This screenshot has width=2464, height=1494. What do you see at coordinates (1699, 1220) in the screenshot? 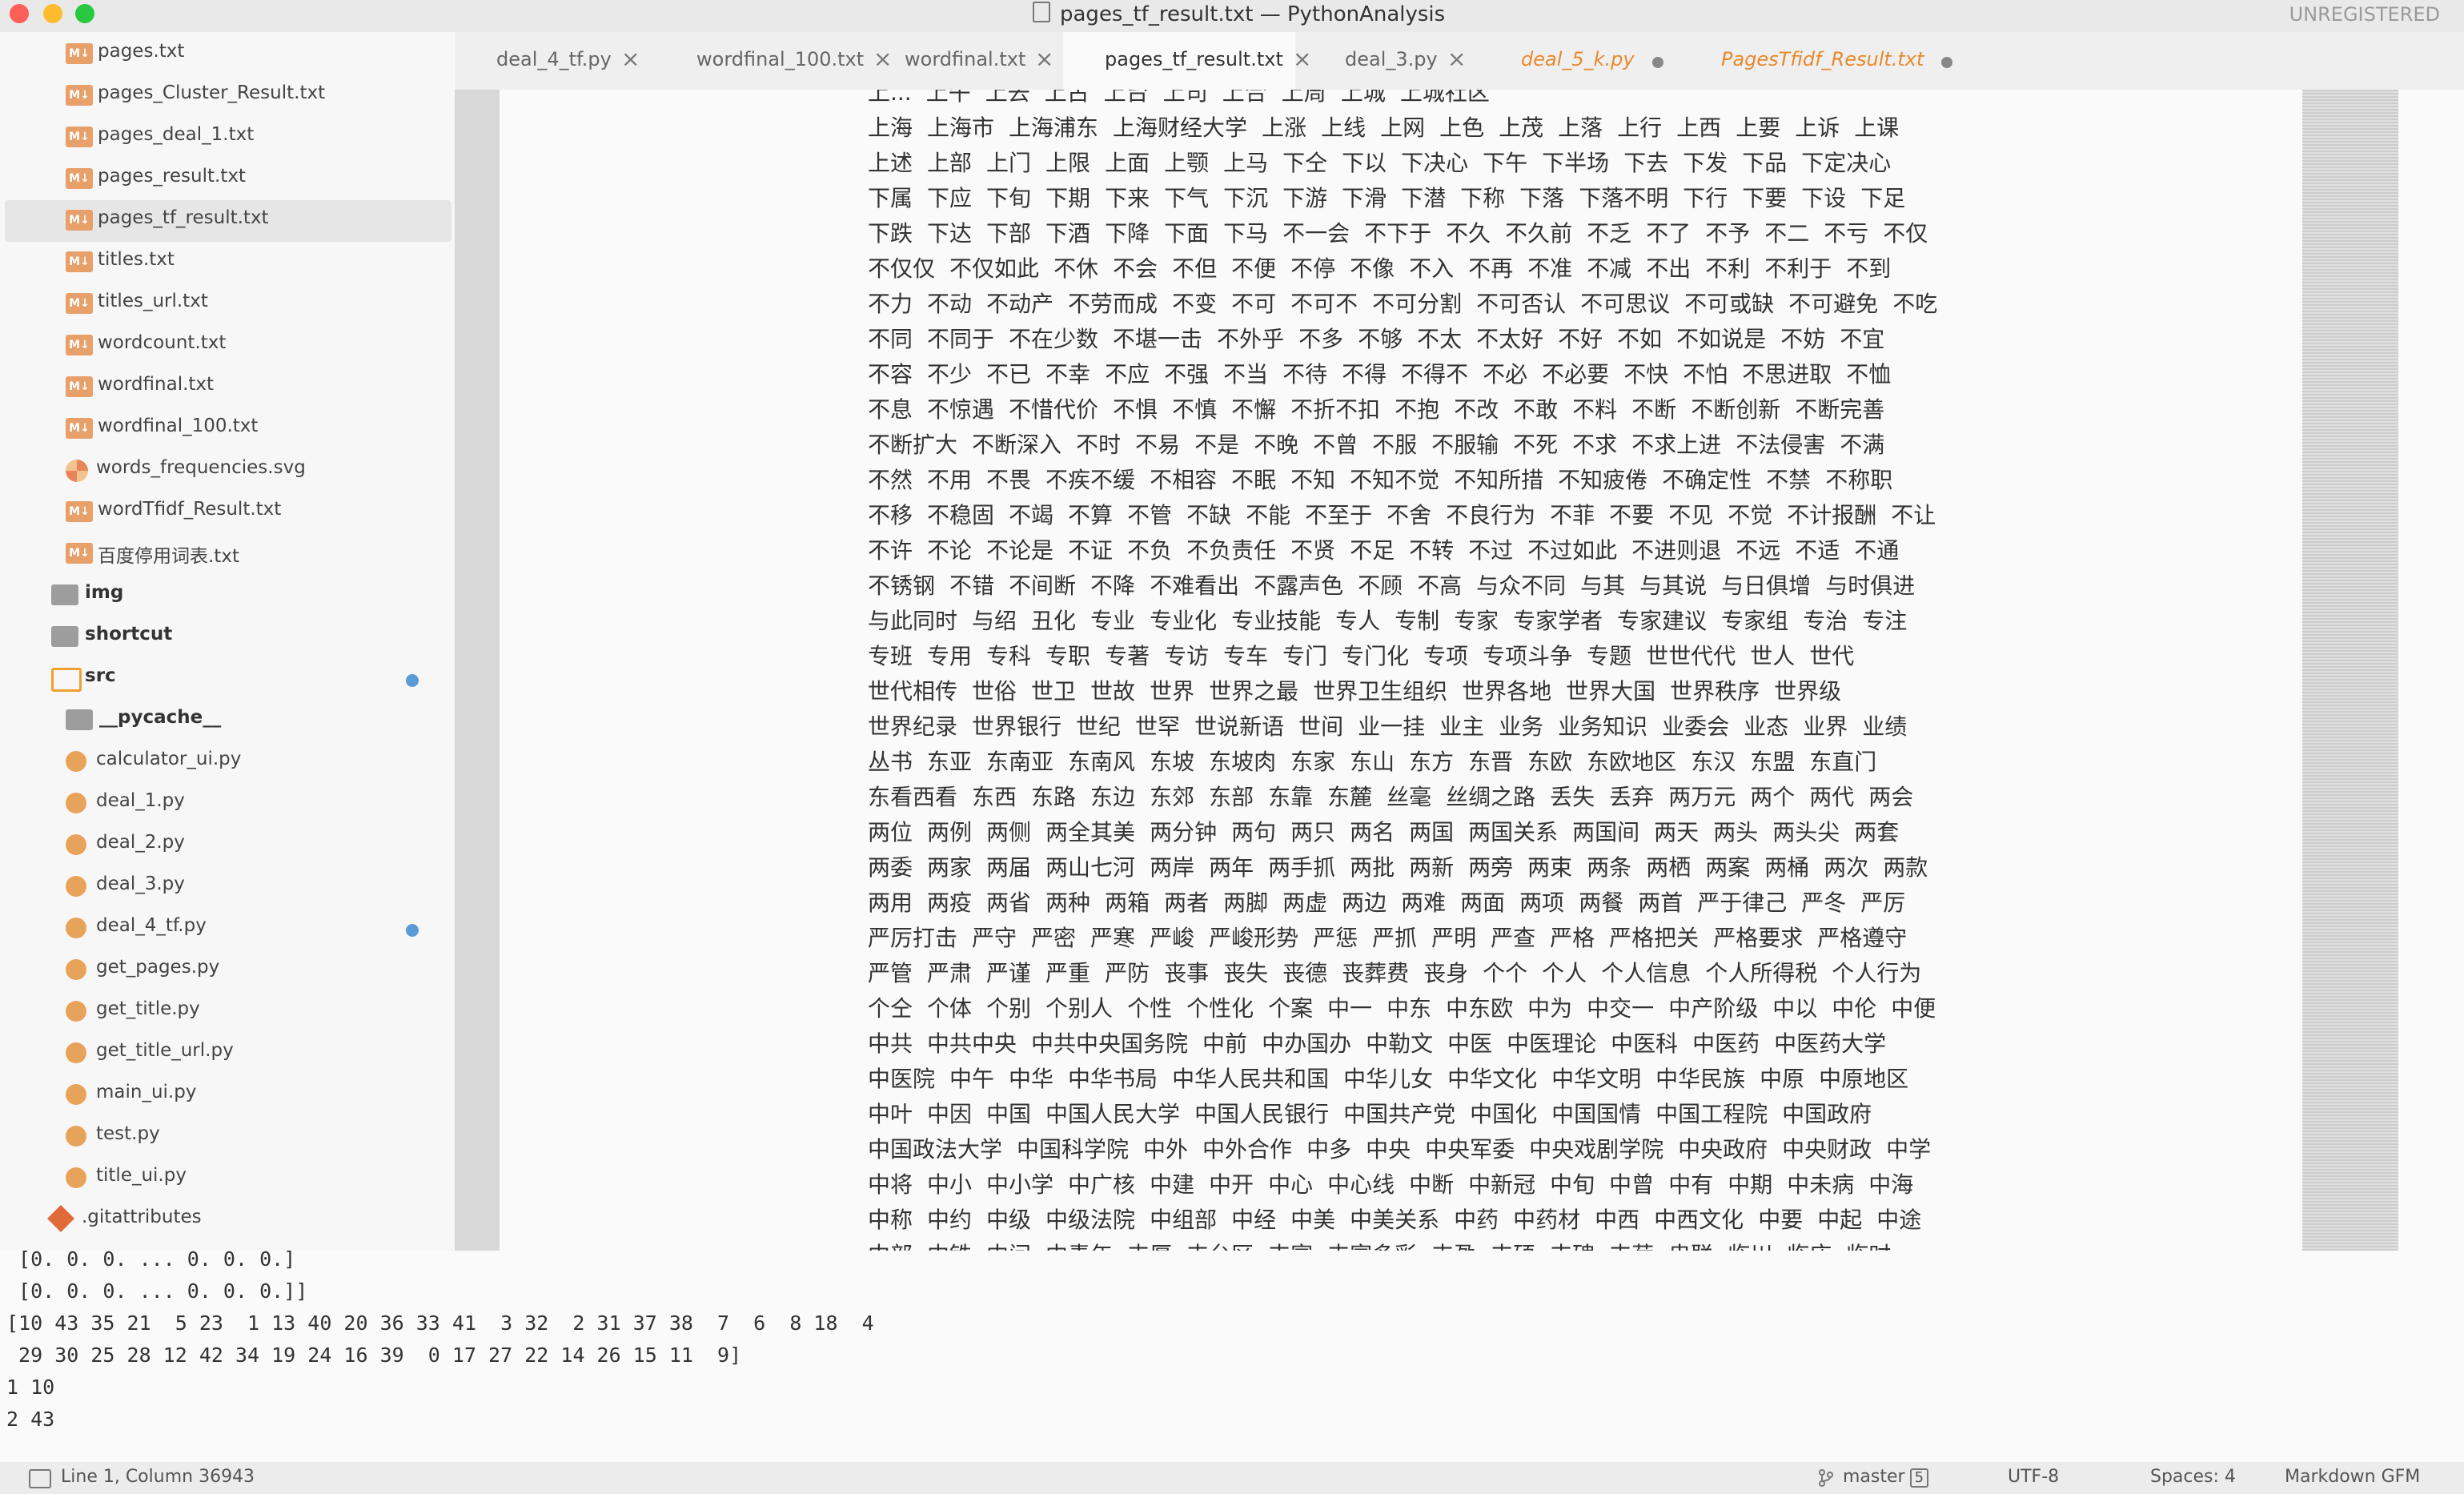
I see `word: 中西文化` at bounding box center [1699, 1220].